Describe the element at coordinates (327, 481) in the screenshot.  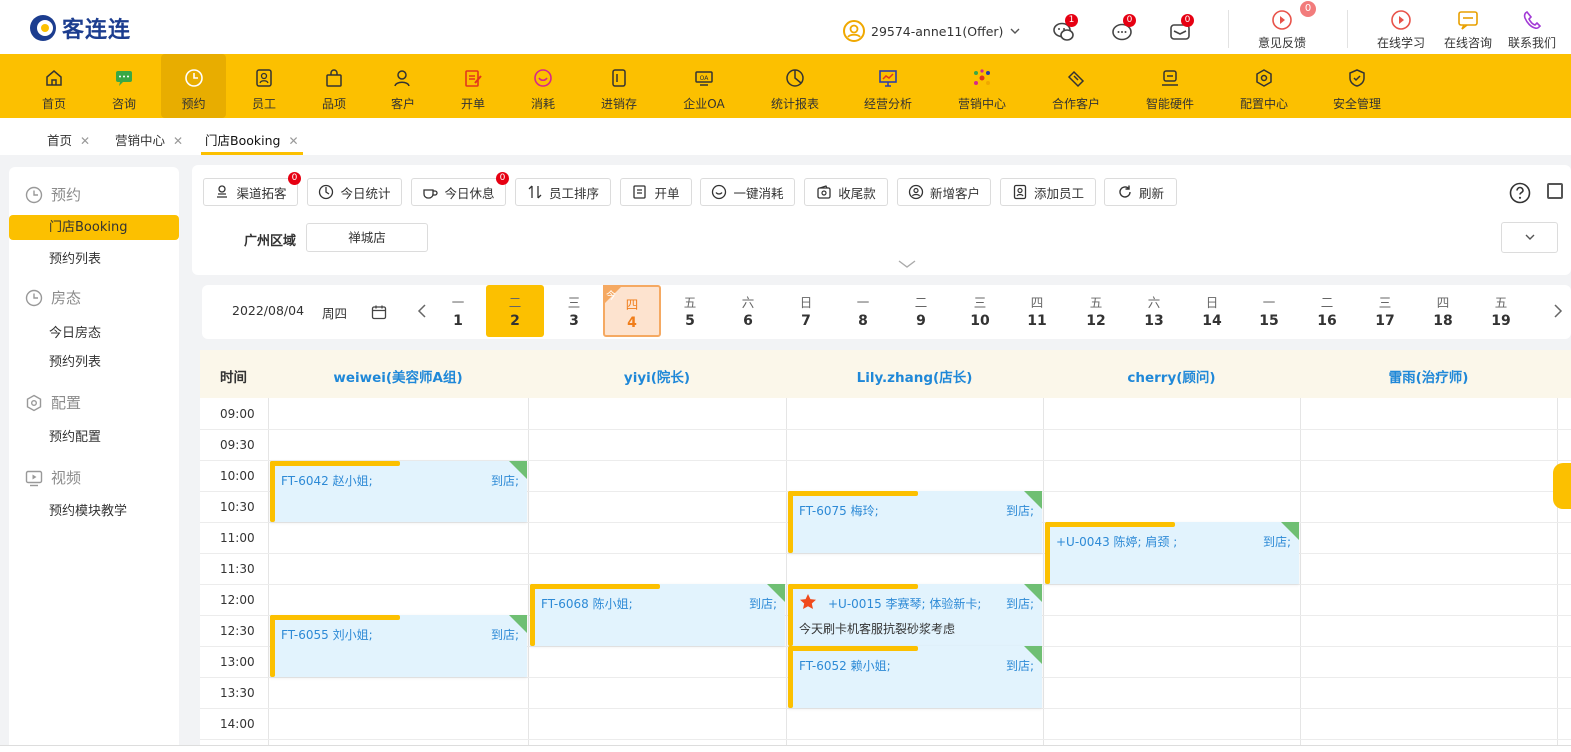
I see `appointment-customer: FT-6042 赵小姐;` at that location.